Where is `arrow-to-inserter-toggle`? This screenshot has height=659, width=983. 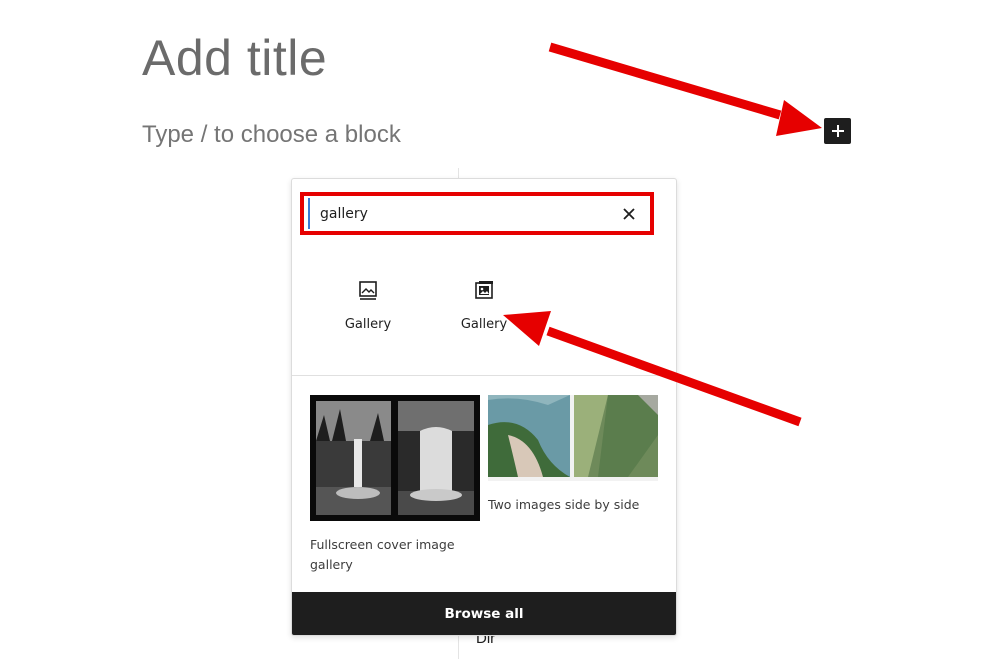
arrow-to-inserter-toggle is located at coordinates (685, 89).